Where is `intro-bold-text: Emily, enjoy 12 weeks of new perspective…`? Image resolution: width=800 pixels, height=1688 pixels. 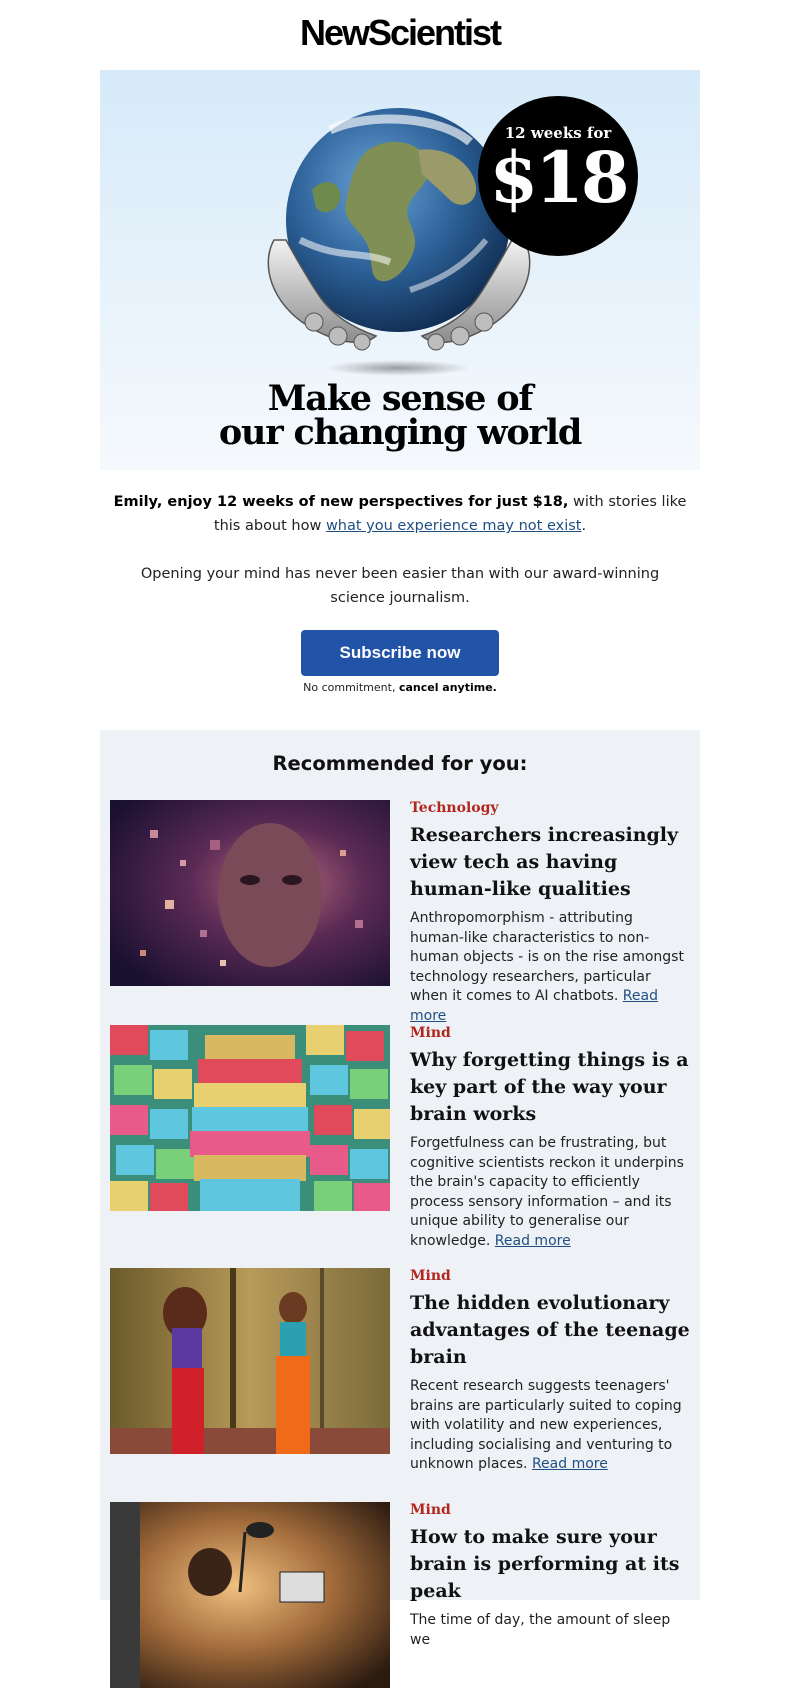 intro-bold-text: Emily, enjoy 12 weeks of new perspective… is located at coordinates (341, 502).